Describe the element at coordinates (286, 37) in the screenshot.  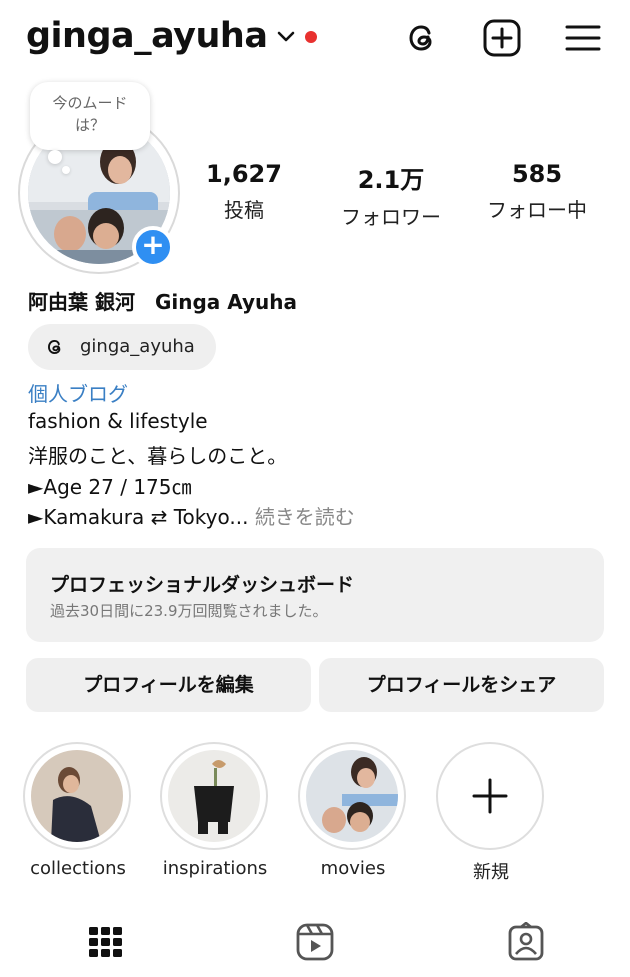
I see `chevron-down-icon` at that location.